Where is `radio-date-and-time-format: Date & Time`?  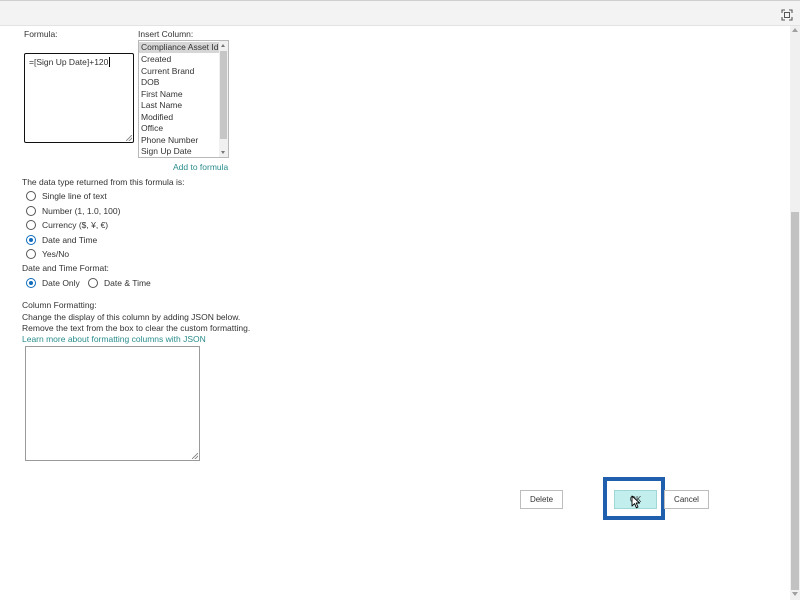 radio-date-and-time-format: Date & Time is located at coordinates (119, 282).